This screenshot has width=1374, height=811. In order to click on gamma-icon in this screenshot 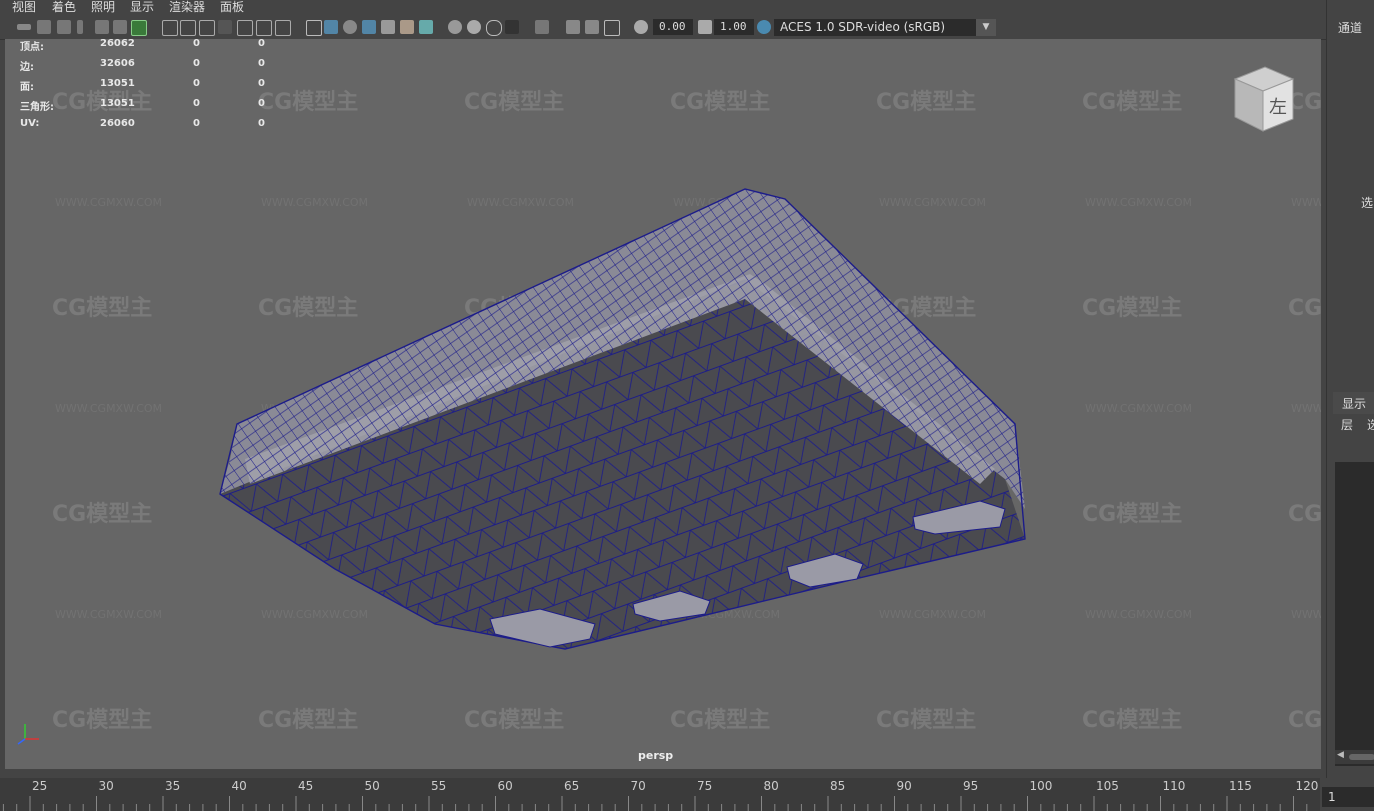, I will do `click(705, 27)`.